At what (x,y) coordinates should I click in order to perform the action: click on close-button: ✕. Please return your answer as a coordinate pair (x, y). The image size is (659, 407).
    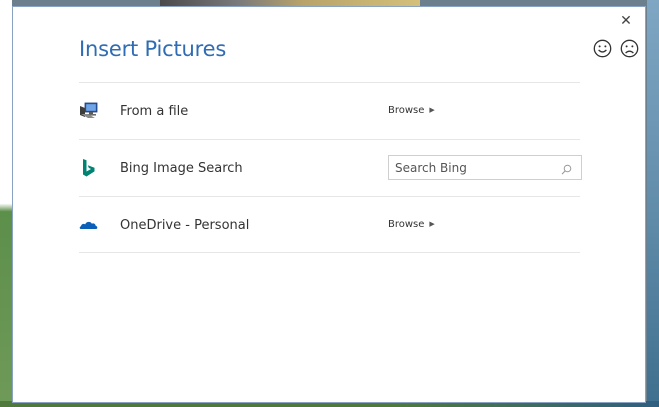
    Looking at the image, I should click on (626, 20).